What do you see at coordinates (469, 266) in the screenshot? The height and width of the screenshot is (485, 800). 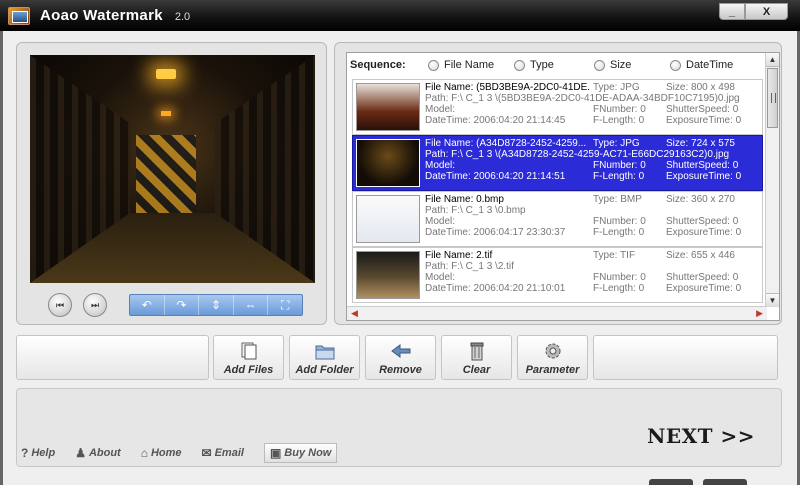 I see `file-path: Path: F:\ C_1 3 \2.tif` at bounding box center [469, 266].